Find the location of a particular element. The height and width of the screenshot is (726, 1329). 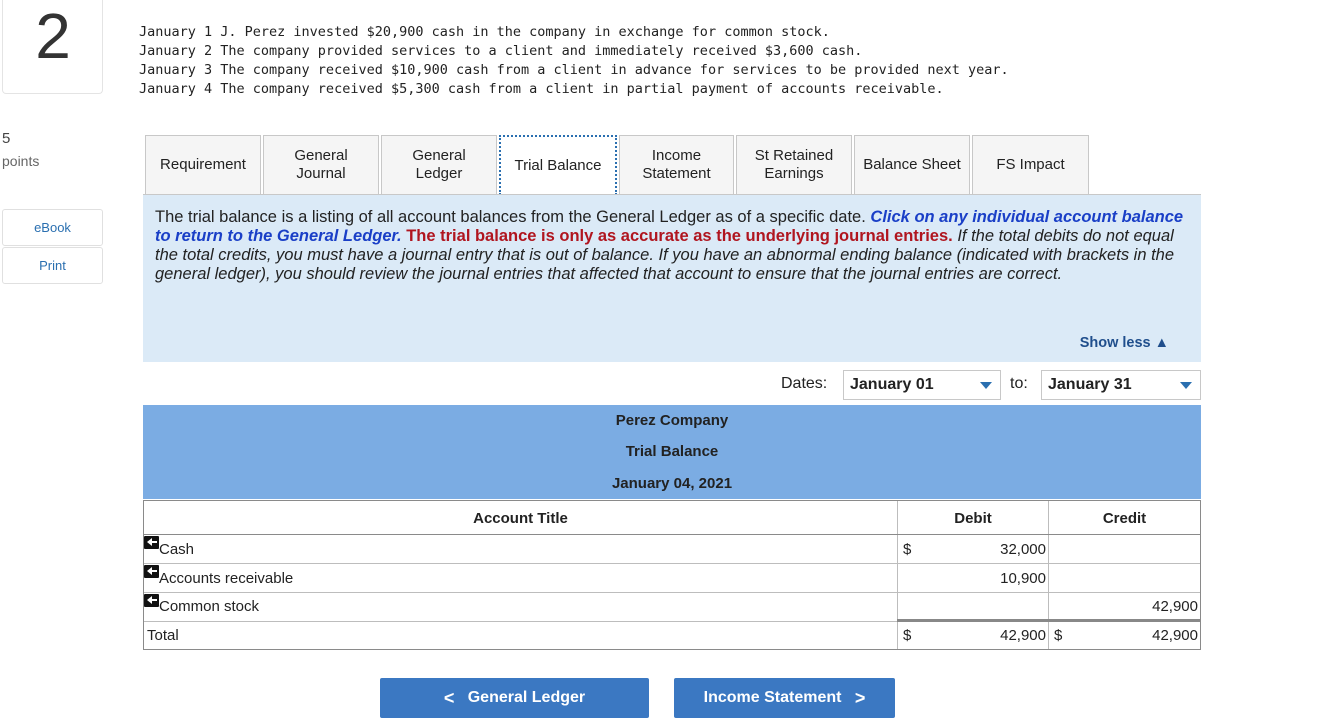

header-debit: Debit is located at coordinates (973, 518).